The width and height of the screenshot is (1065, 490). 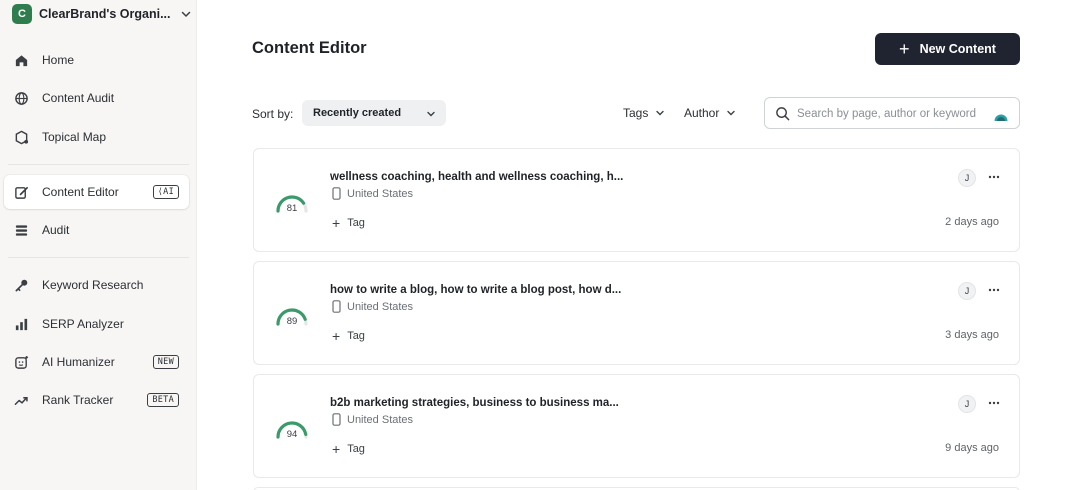 I want to click on sidebar-item-label: Rank Tracker, so click(x=78, y=400).